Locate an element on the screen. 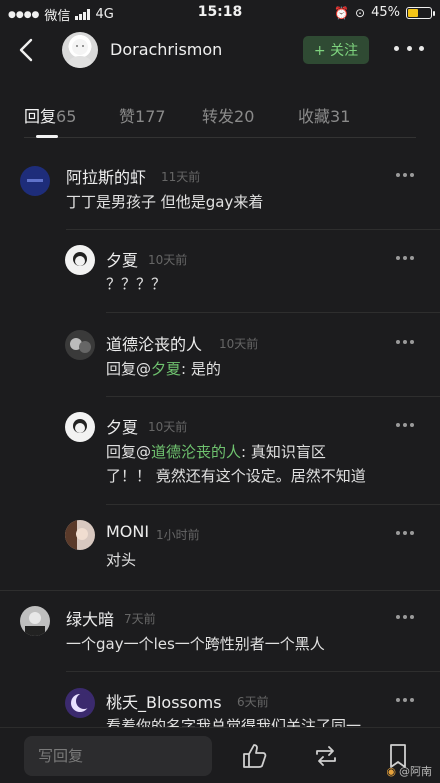 This screenshot has width=440, height=783. battery-icon is located at coordinates (420, 12).